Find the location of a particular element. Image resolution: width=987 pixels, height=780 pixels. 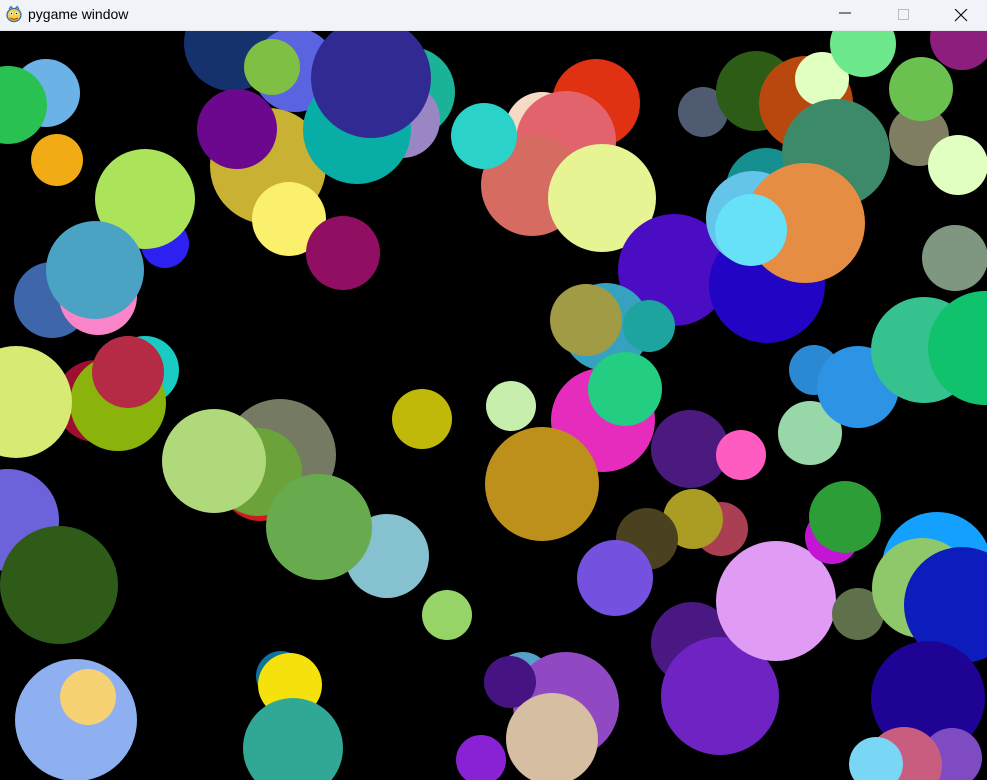

close-icon is located at coordinates (961, 15).